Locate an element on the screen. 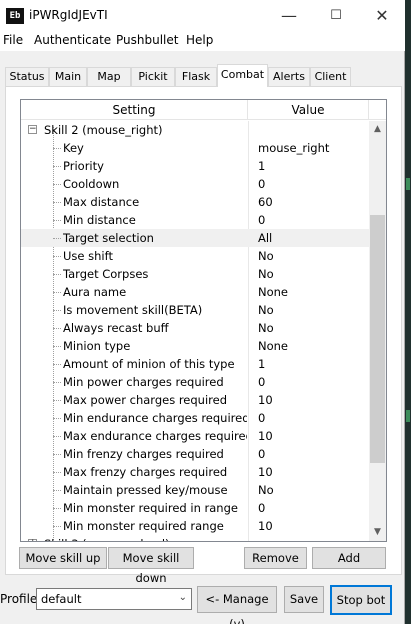 The image size is (411, 624). save-button: Save is located at coordinates (304, 599).